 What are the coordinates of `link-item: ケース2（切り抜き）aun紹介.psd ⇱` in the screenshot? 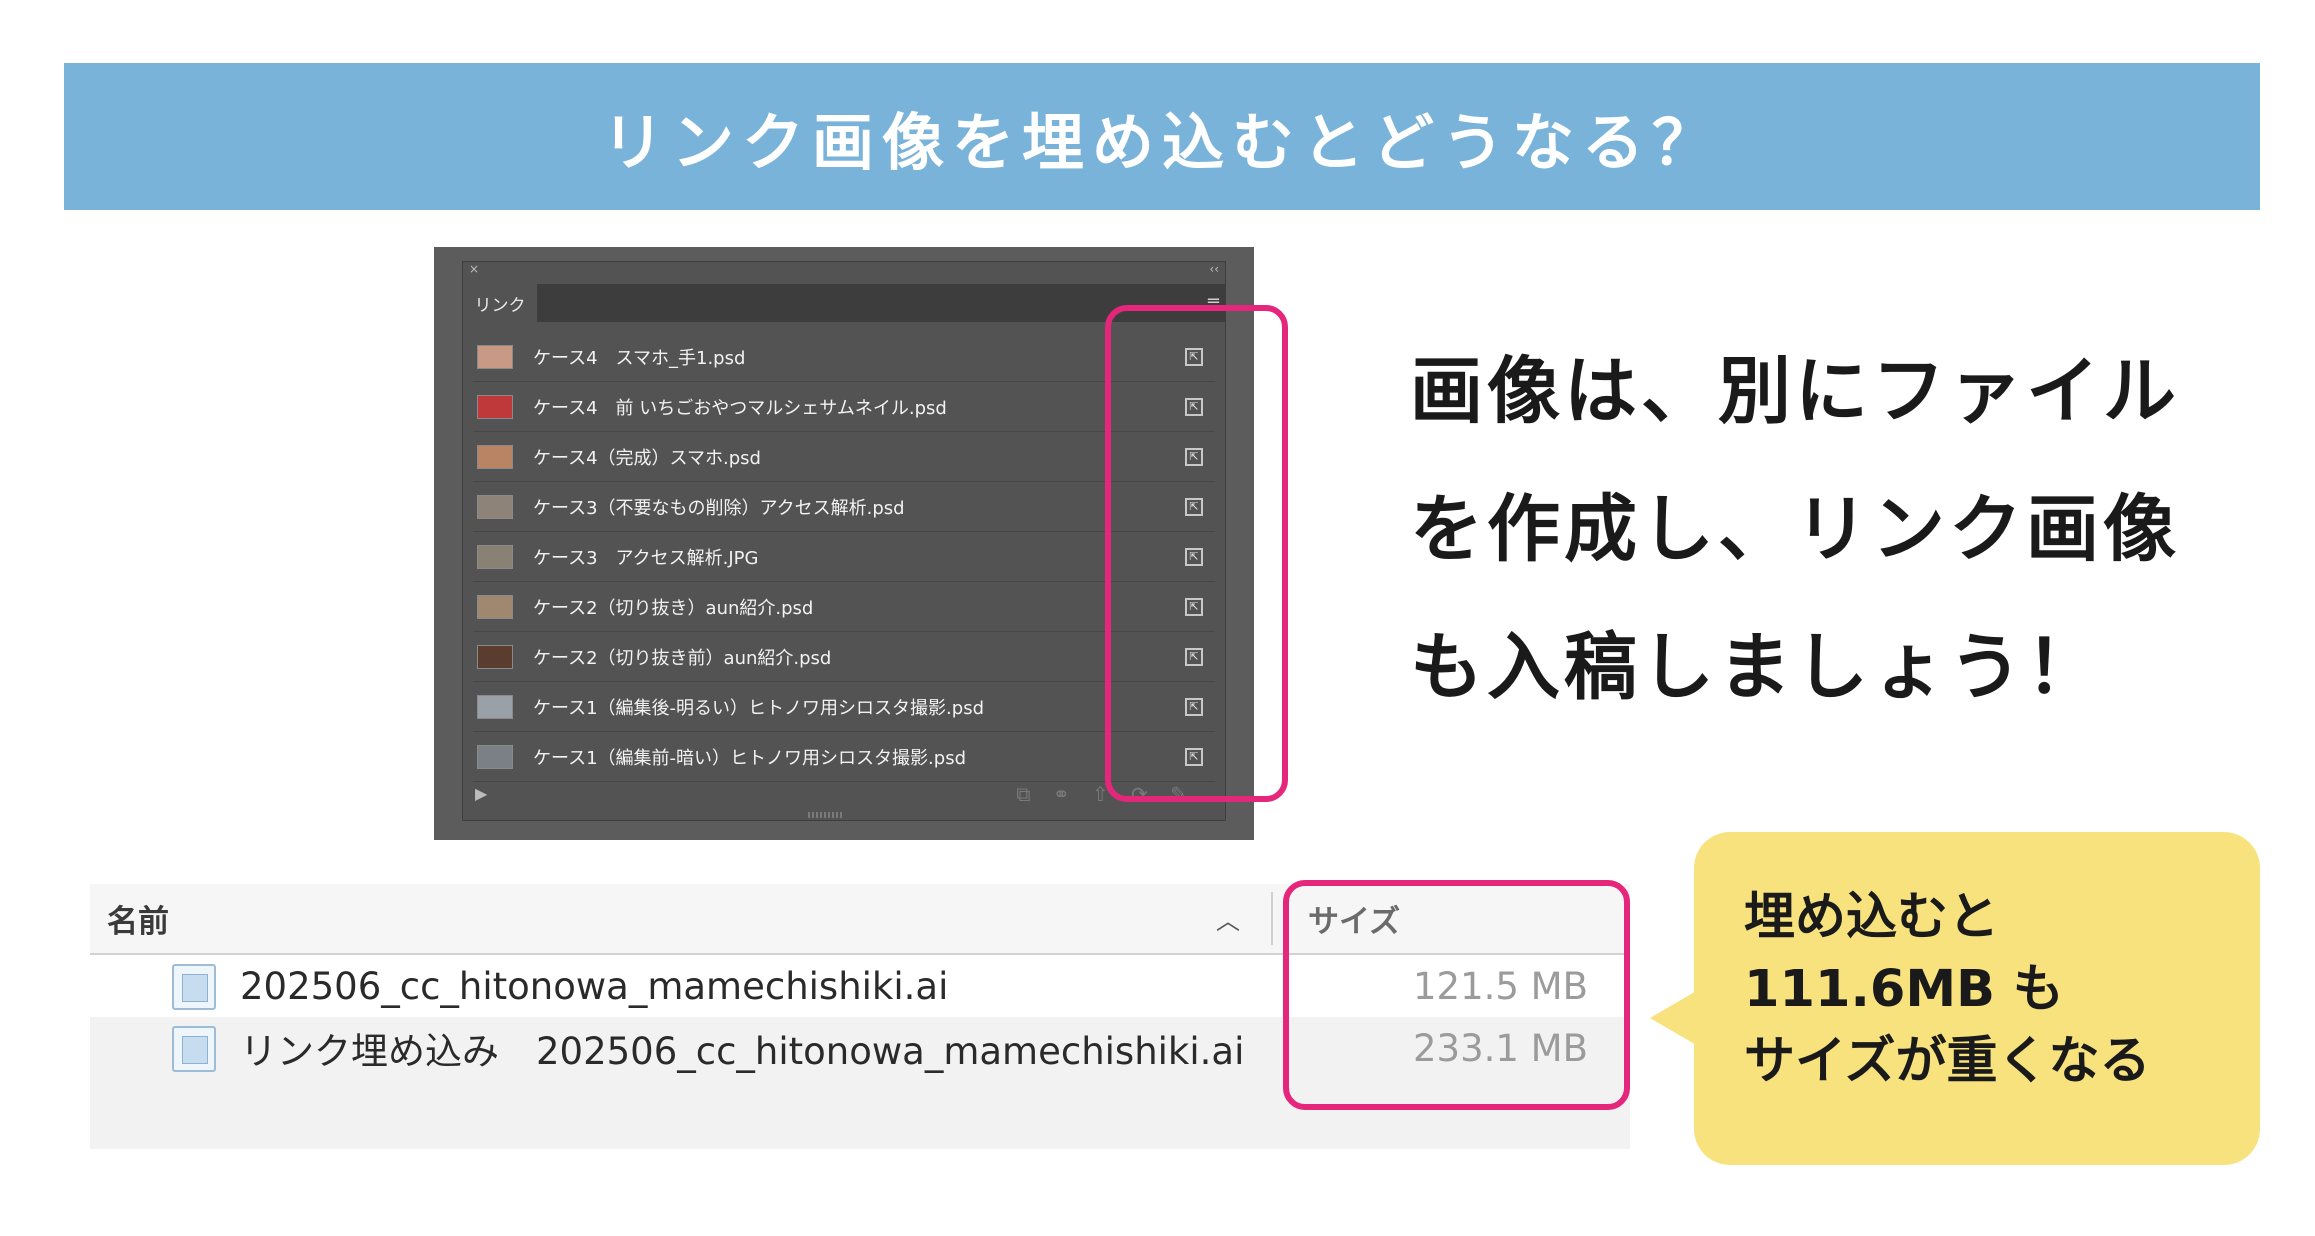 It's located at (844, 607).